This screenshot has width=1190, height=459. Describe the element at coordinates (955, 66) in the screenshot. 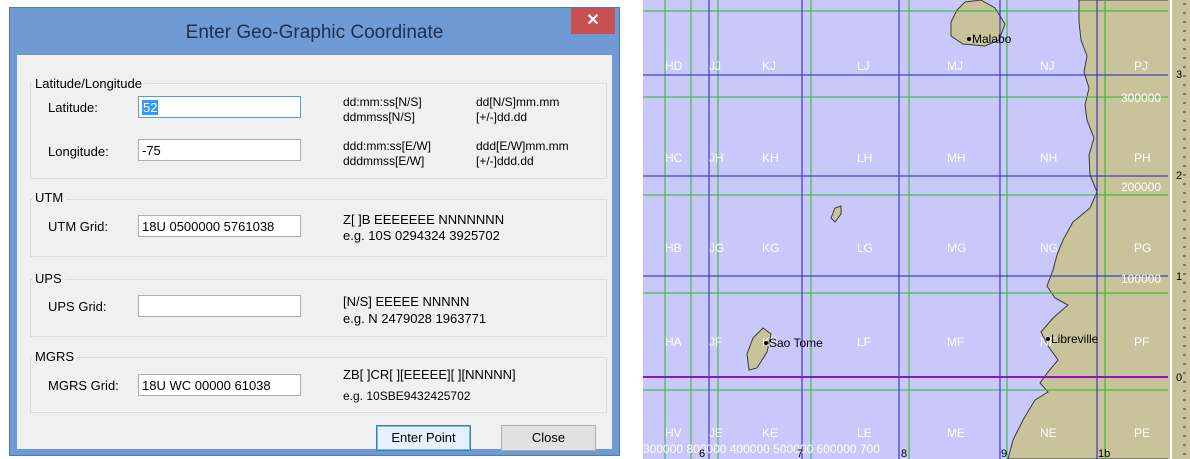

I see `zone-label: MJ` at that location.